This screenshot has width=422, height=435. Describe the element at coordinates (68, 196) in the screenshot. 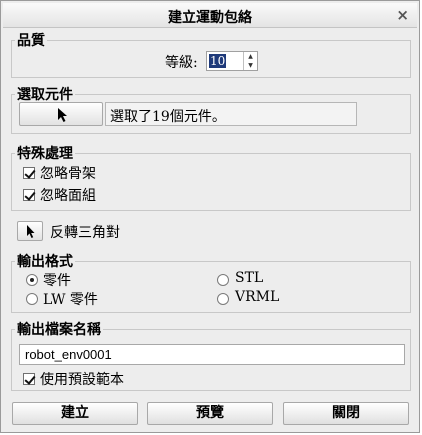

I see `ignore-quilts-label: 忽略面組` at that location.